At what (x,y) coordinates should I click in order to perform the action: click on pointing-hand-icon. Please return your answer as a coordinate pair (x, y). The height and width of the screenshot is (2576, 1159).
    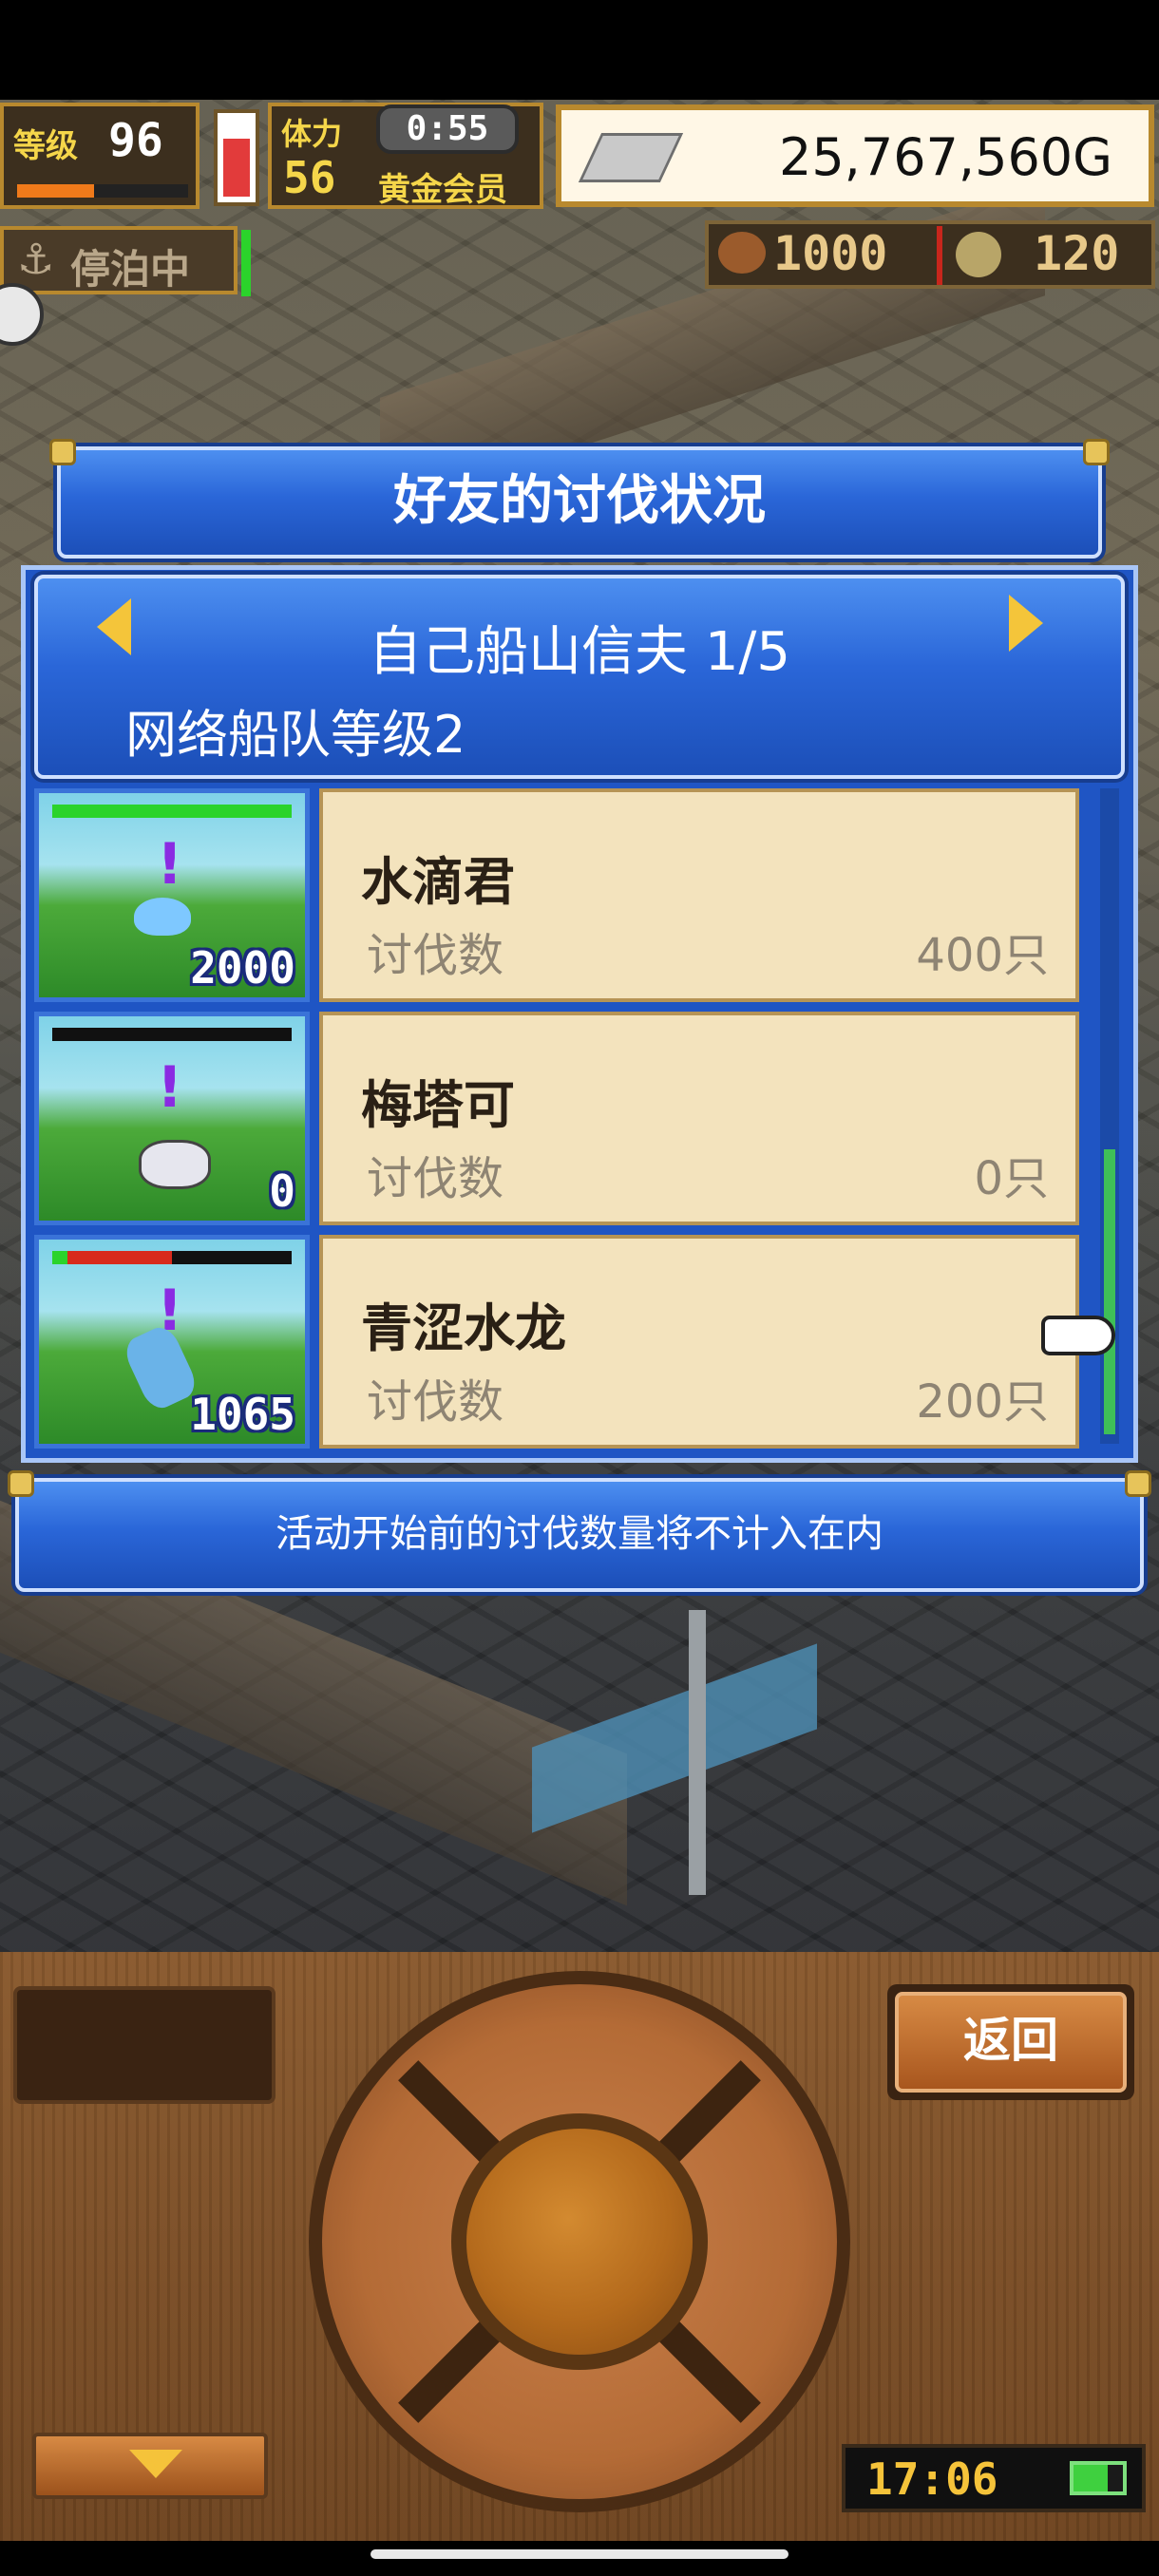
    Looking at the image, I should click on (1078, 1335).